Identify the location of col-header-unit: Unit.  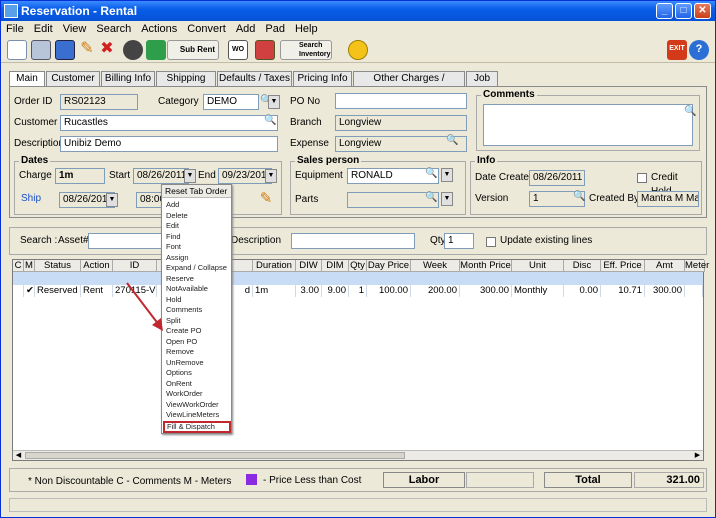
(538, 266).